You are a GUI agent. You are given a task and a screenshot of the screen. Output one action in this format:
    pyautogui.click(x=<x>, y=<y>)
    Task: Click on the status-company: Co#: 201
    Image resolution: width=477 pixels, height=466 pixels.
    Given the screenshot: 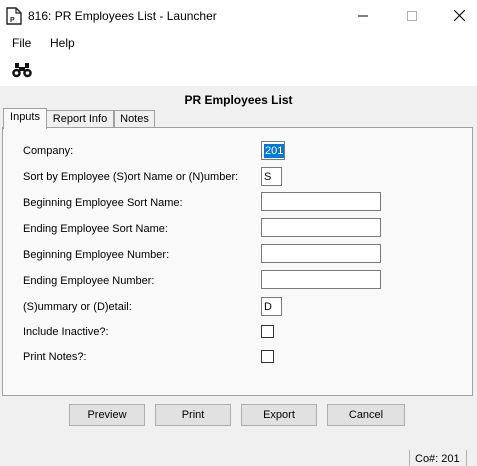 What is the action you would take?
    pyautogui.click(x=437, y=459)
    